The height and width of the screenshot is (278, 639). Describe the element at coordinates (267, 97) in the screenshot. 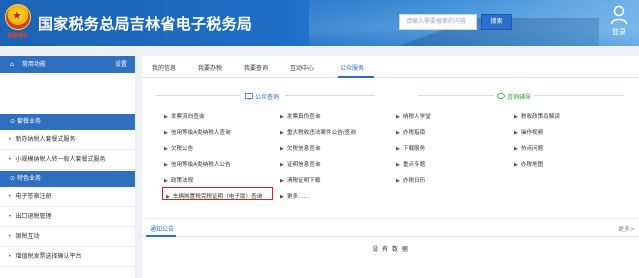

I see `section-label: 公众查询` at that location.